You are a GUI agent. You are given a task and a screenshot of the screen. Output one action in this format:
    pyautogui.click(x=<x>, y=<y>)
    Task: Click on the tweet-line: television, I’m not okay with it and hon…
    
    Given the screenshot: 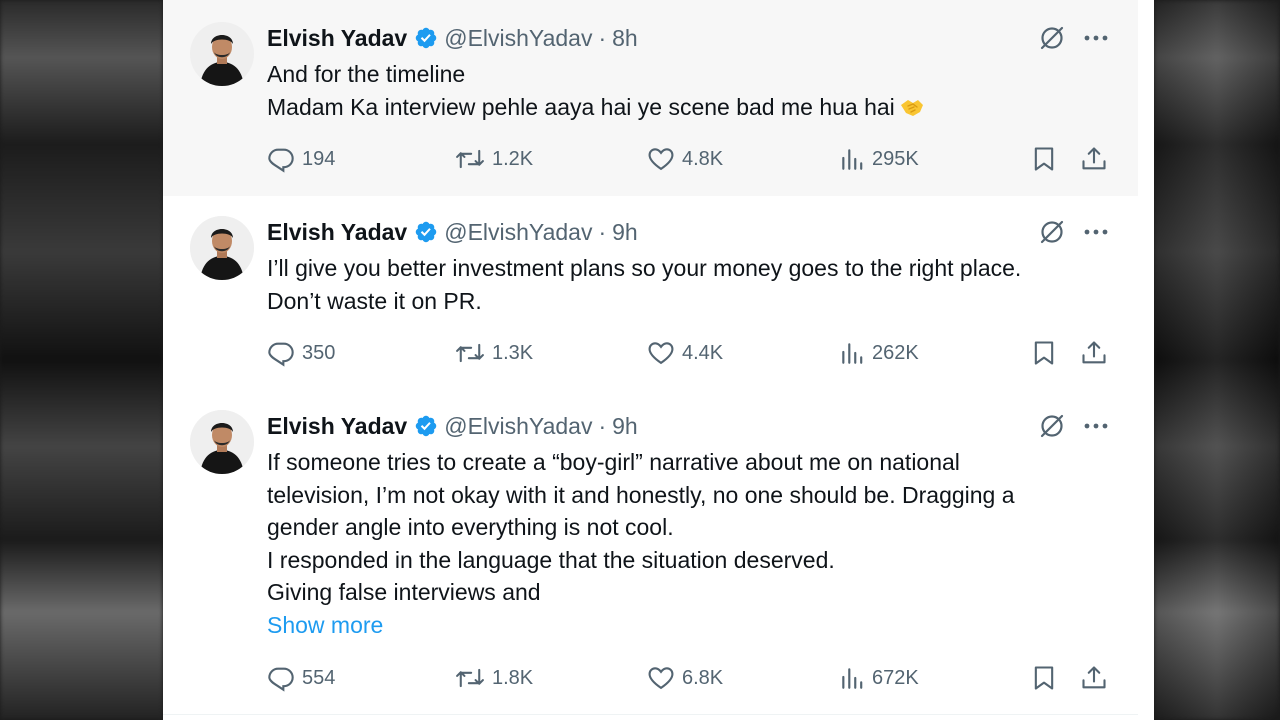 What is the action you would take?
    pyautogui.click(x=641, y=494)
    